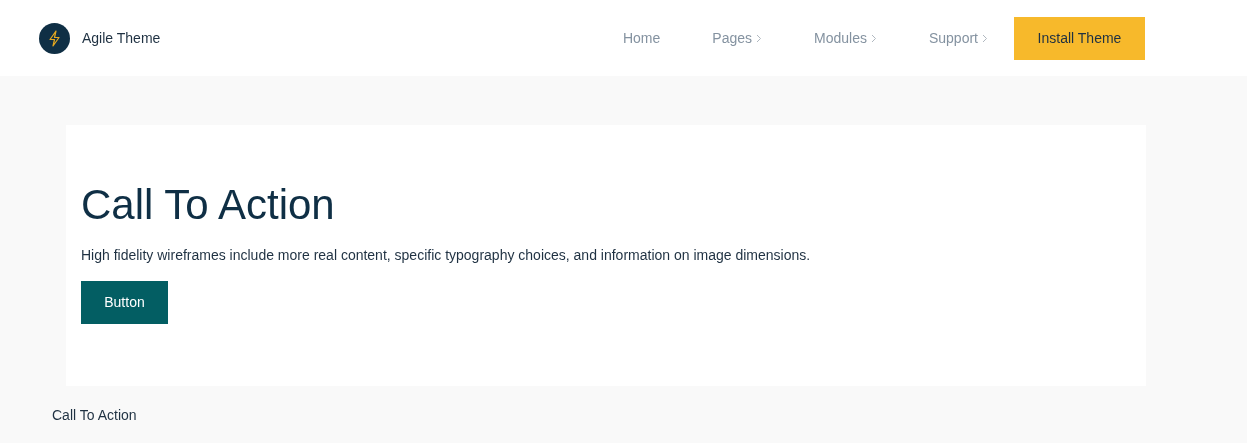 The height and width of the screenshot is (443, 1247). What do you see at coordinates (208, 205) in the screenshot?
I see `card-title: Call To Action` at bounding box center [208, 205].